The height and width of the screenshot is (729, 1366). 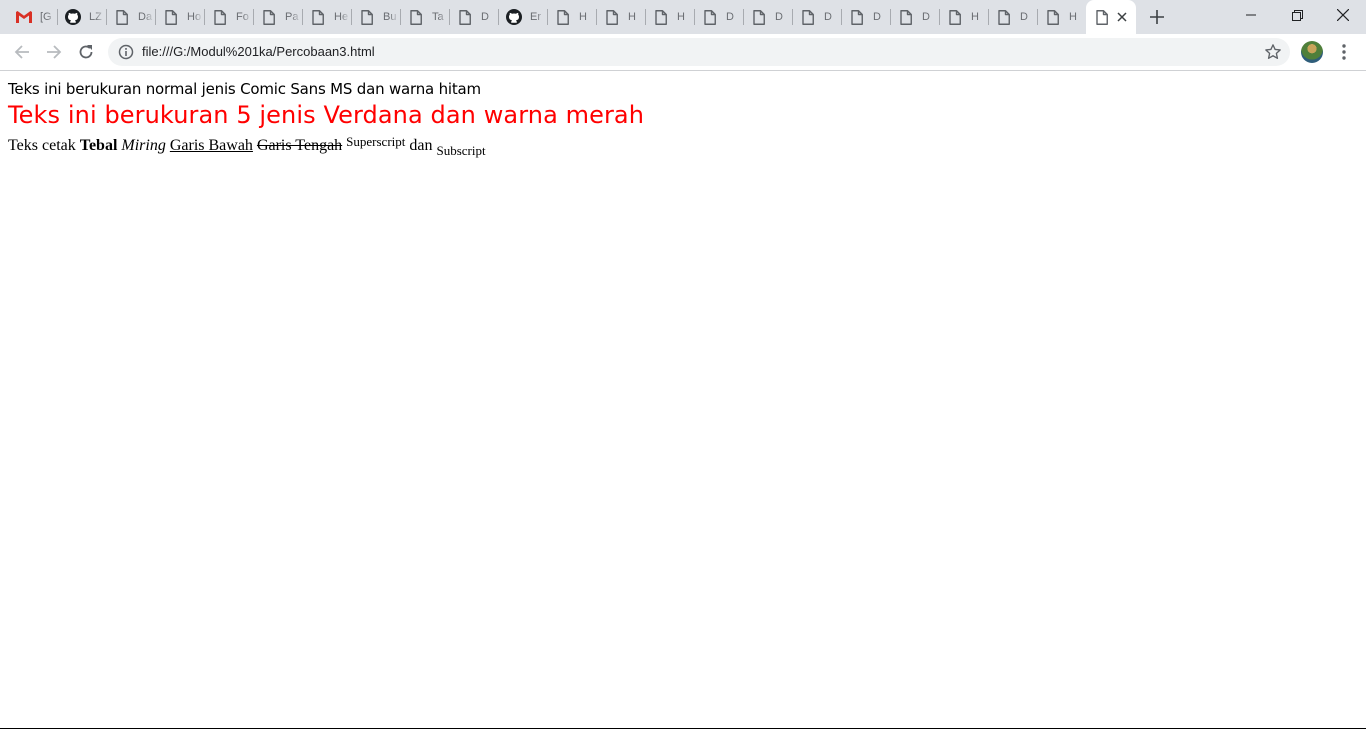 I want to click on forward-arrow-icon, so click(x=54, y=52).